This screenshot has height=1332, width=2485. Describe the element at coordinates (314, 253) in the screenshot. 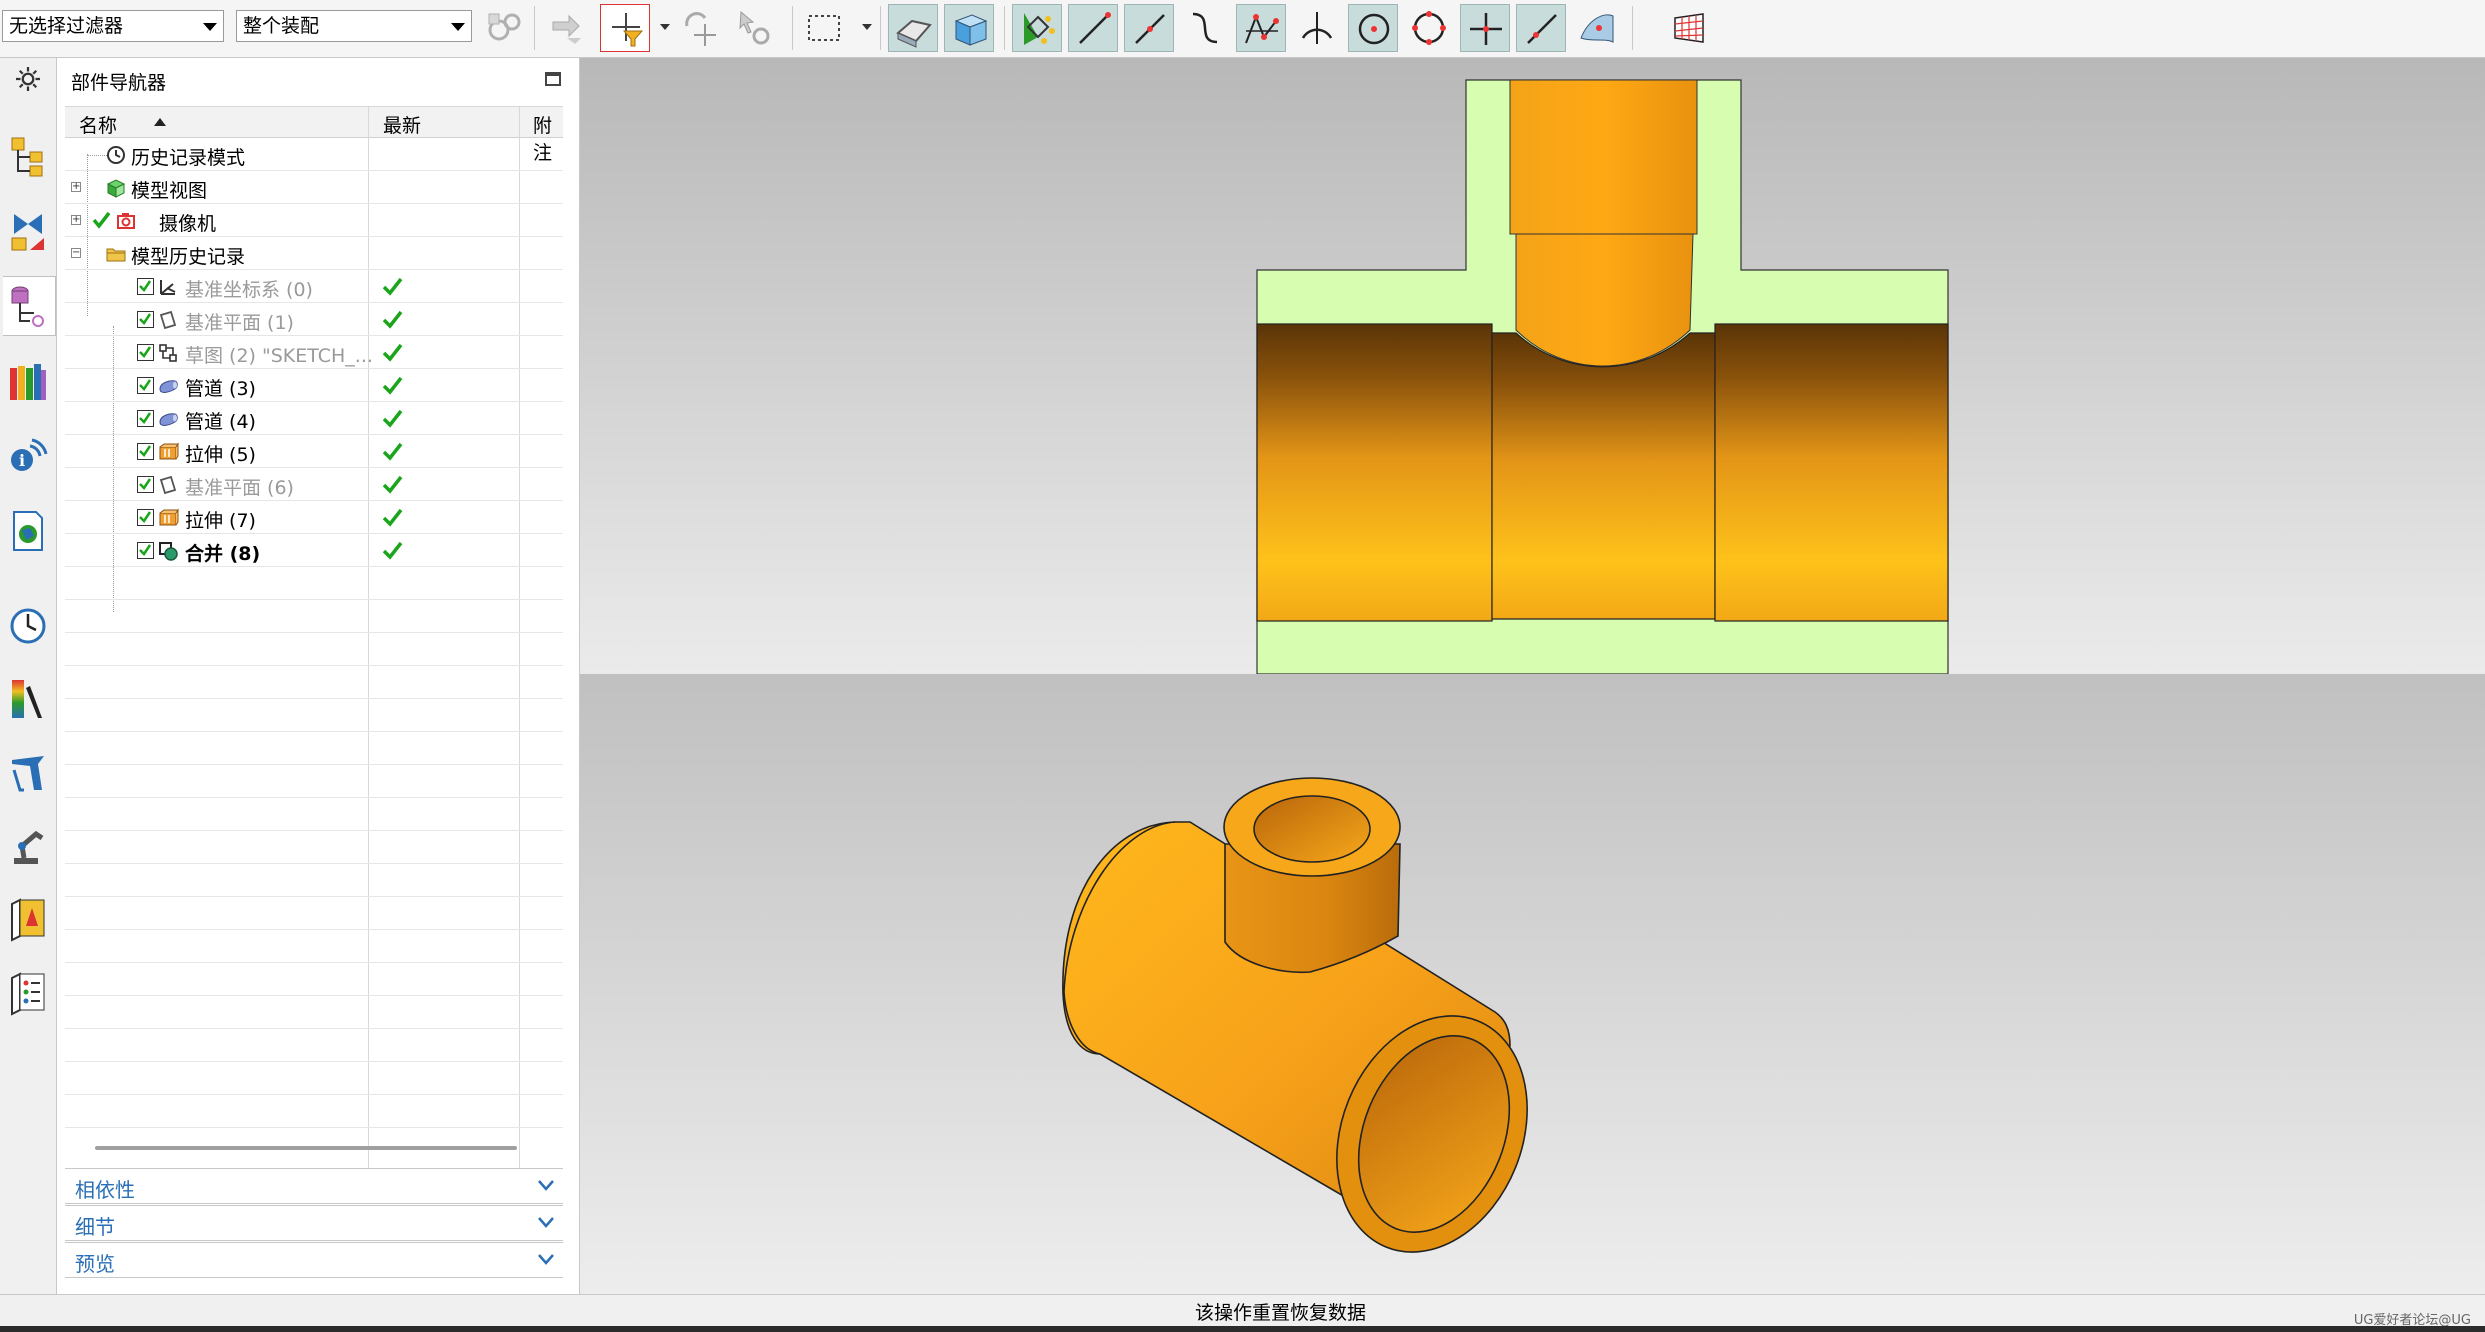

I see `tree-row-model-history: − 模型历史记录` at that location.